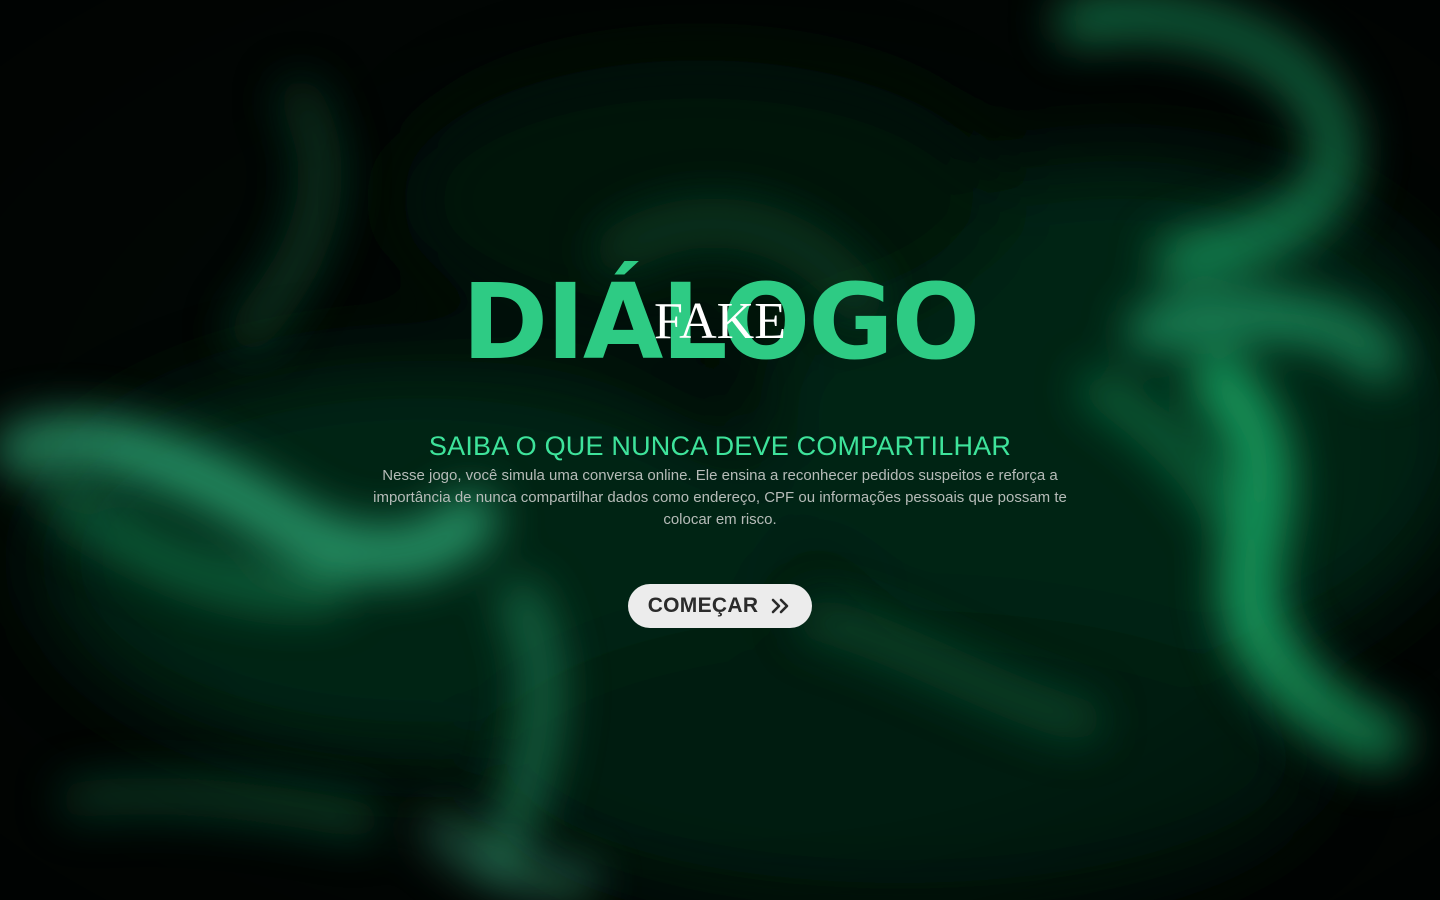  I want to click on start-button-label: COMEÇAR, so click(703, 605).